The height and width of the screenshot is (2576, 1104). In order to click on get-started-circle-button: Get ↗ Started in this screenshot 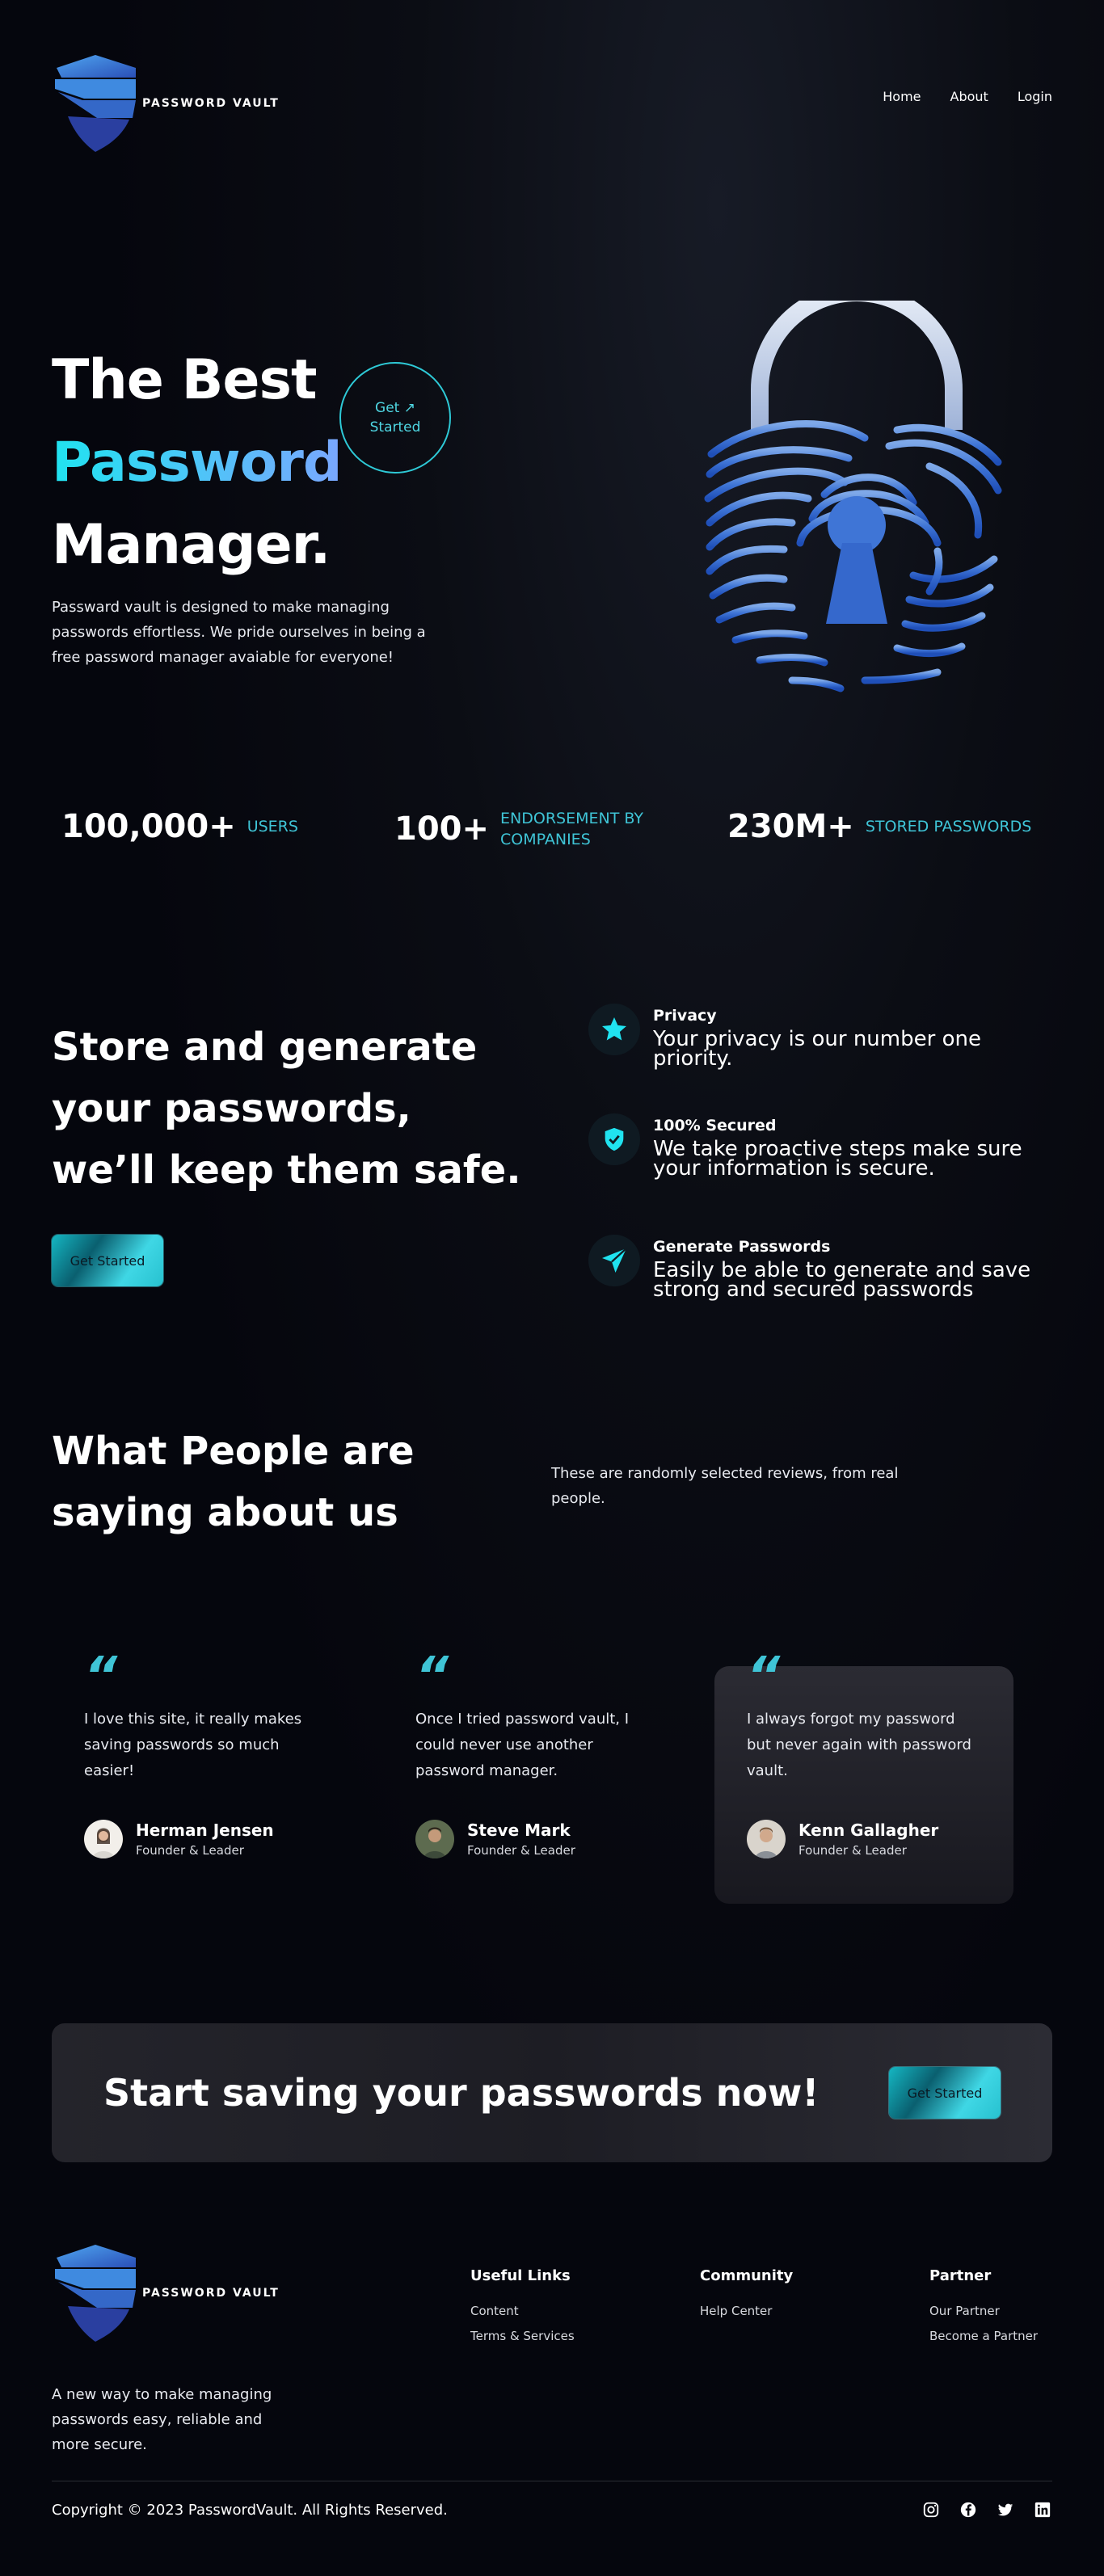, I will do `click(395, 418)`.